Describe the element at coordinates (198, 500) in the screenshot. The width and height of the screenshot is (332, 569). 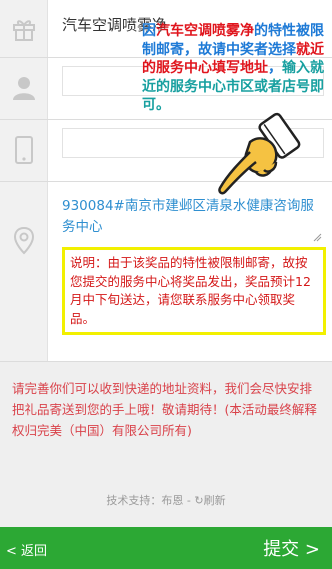
I see `refresh-icon: ↻` at that location.